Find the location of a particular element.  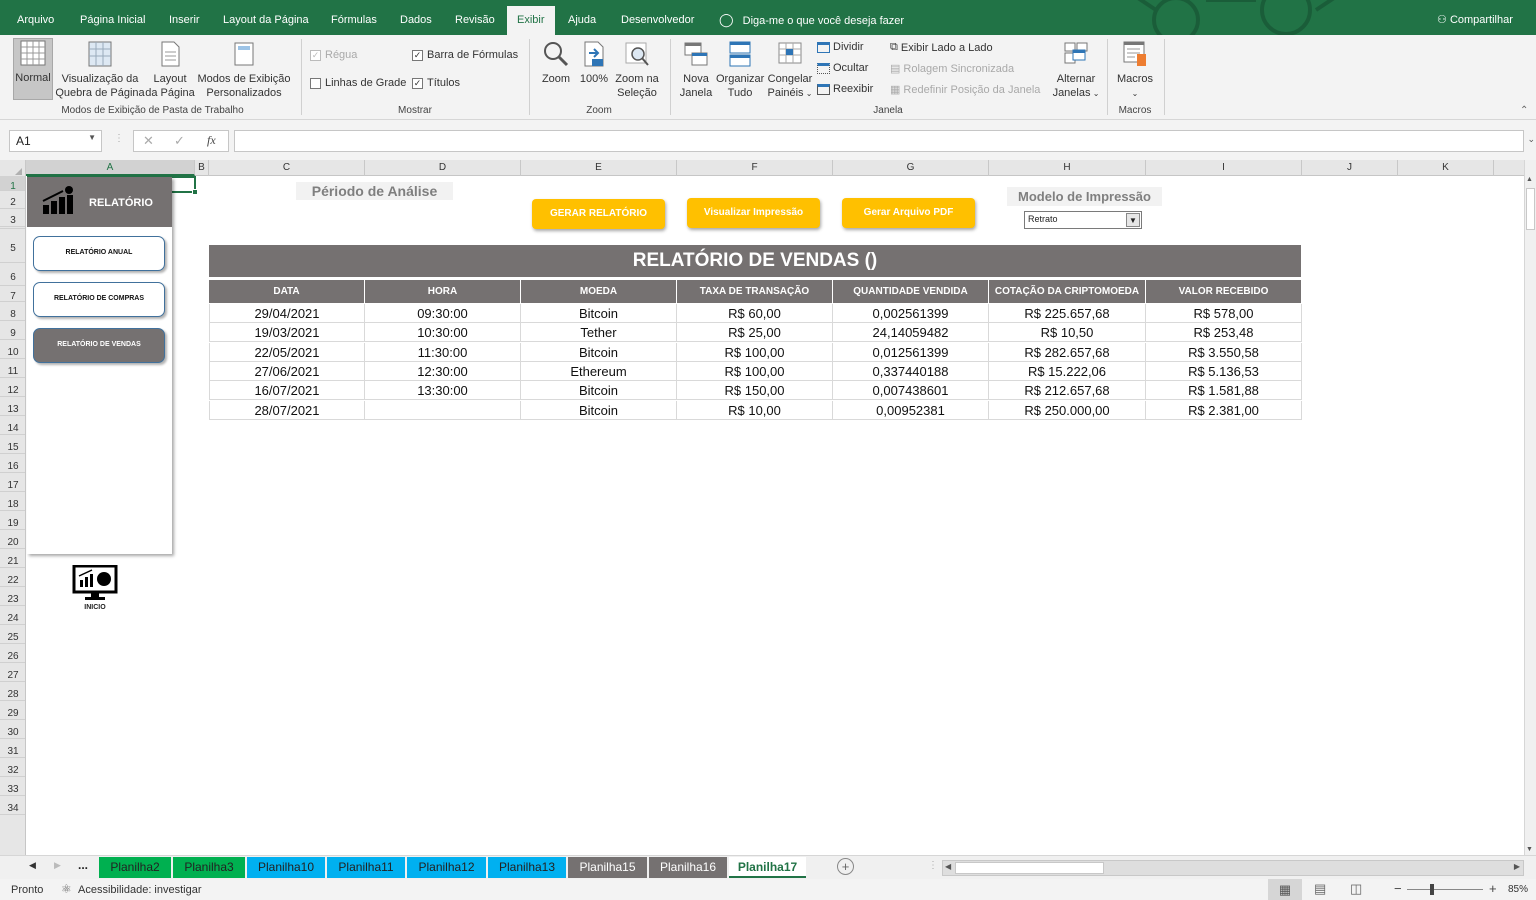

row-header: 1 is located at coordinates (12, 184).